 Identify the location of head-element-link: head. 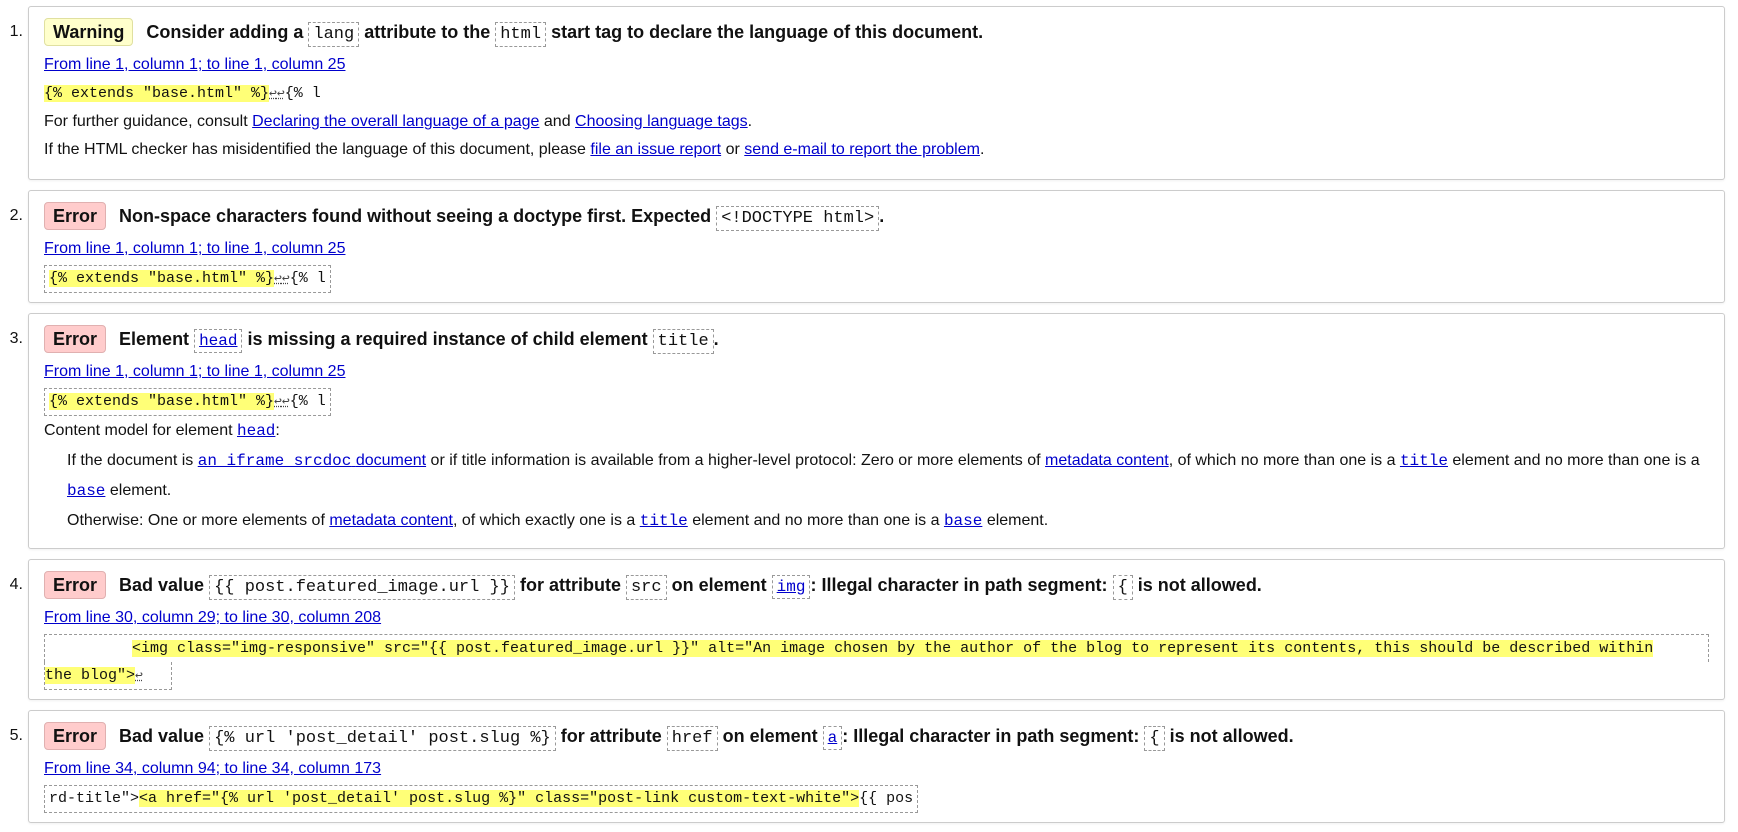
(256, 431).